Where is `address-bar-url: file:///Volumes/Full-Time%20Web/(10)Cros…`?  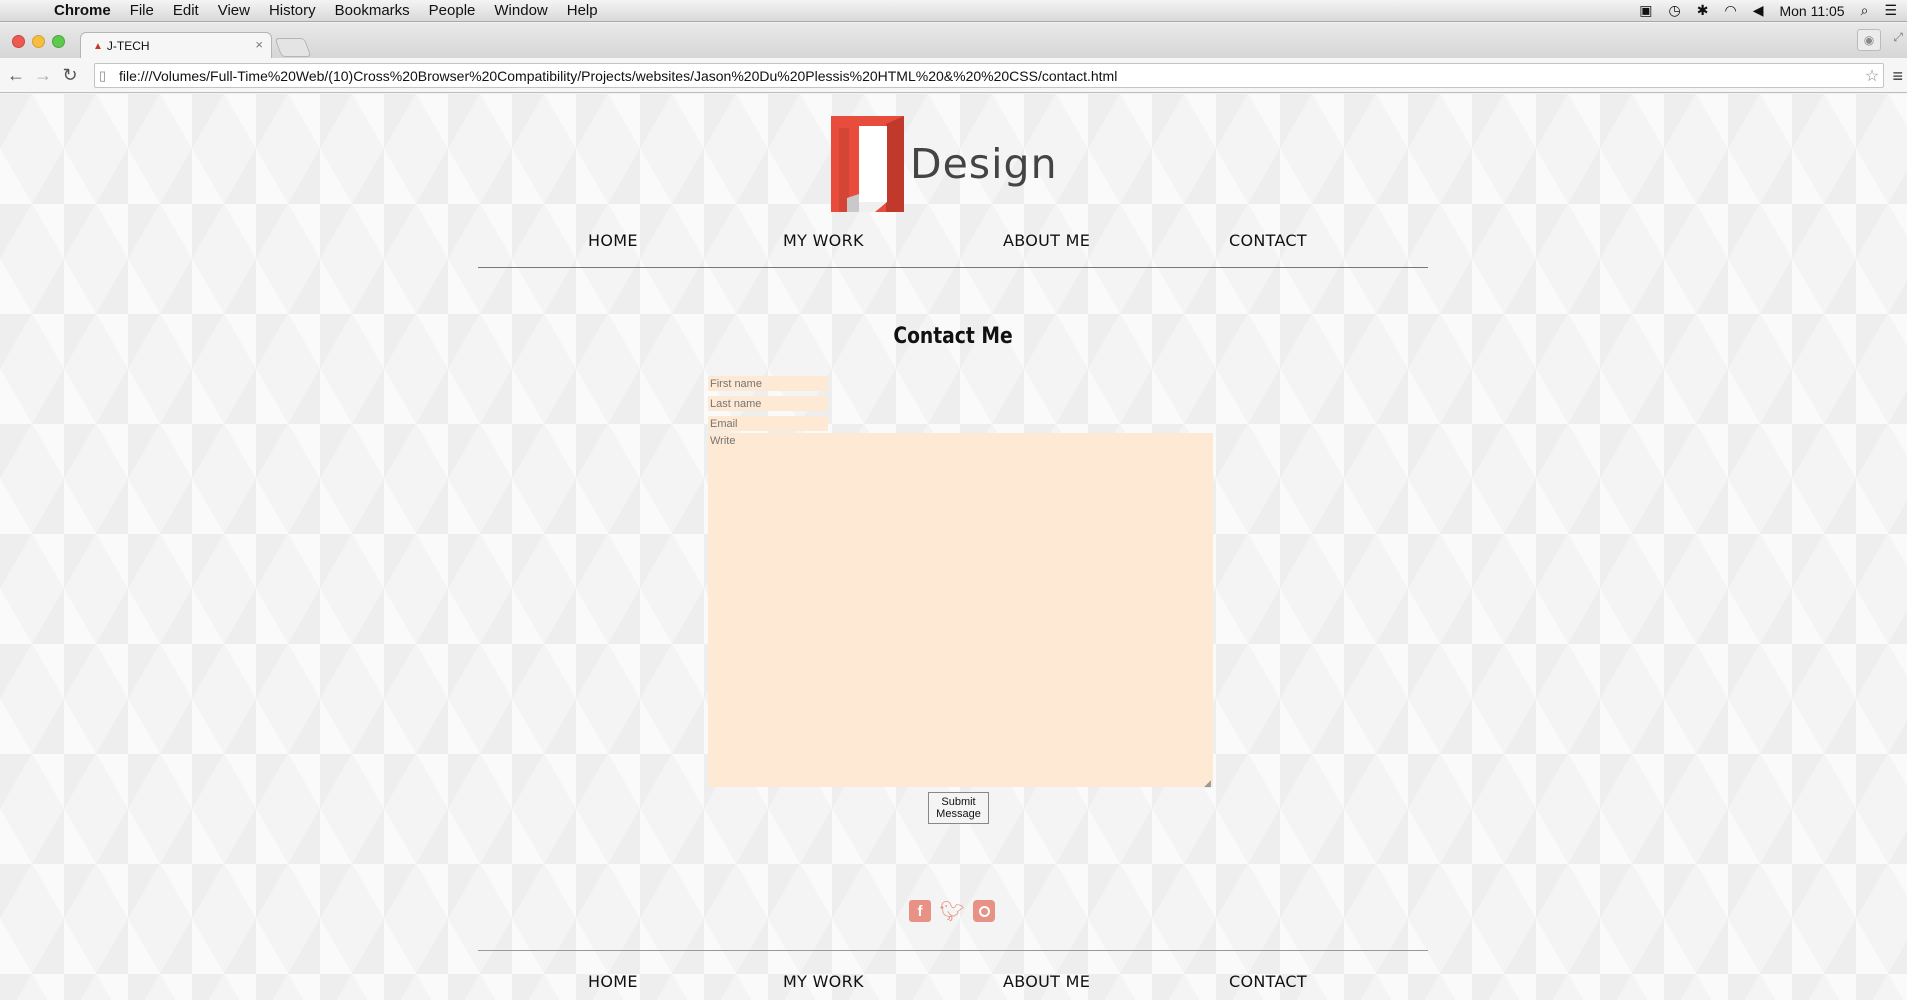
address-bar-url: file:///Volumes/Full-Time%20Web/(10)Cros… is located at coordinates (990, 76).